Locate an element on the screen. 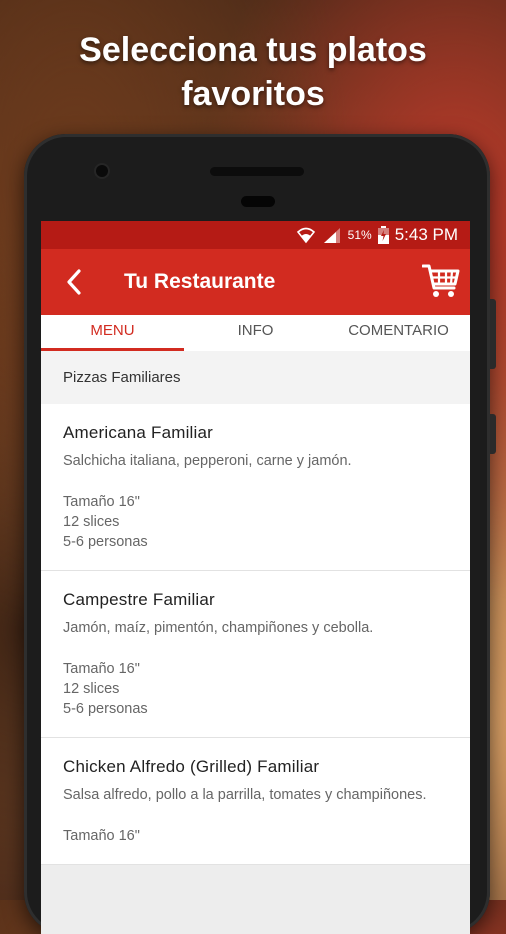  signal-icon is located at coordinates (331, 235).